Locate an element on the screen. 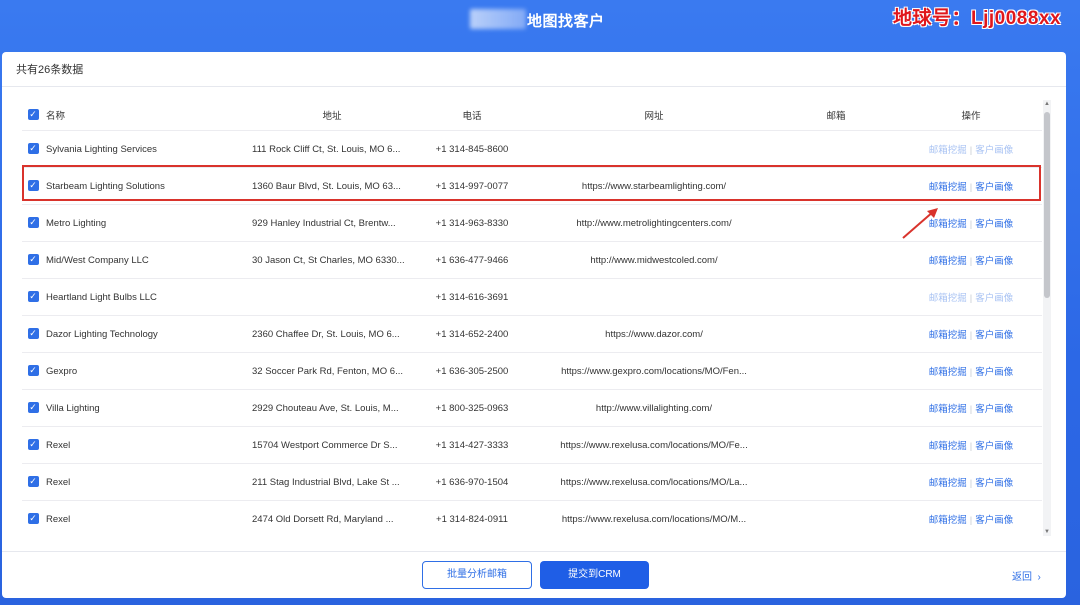 The width and height of the screenshot is (1080, 605). cell-phone: +1 314-997-0077 is located at coordinates (472, 186).